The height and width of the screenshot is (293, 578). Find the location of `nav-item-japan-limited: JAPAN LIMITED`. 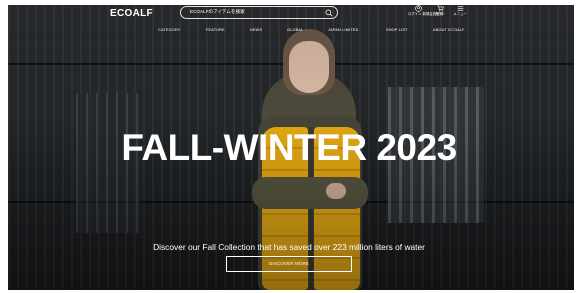

nav-item-japan-limited: JAPAN LIMITED is located at coordinates (343, 30).